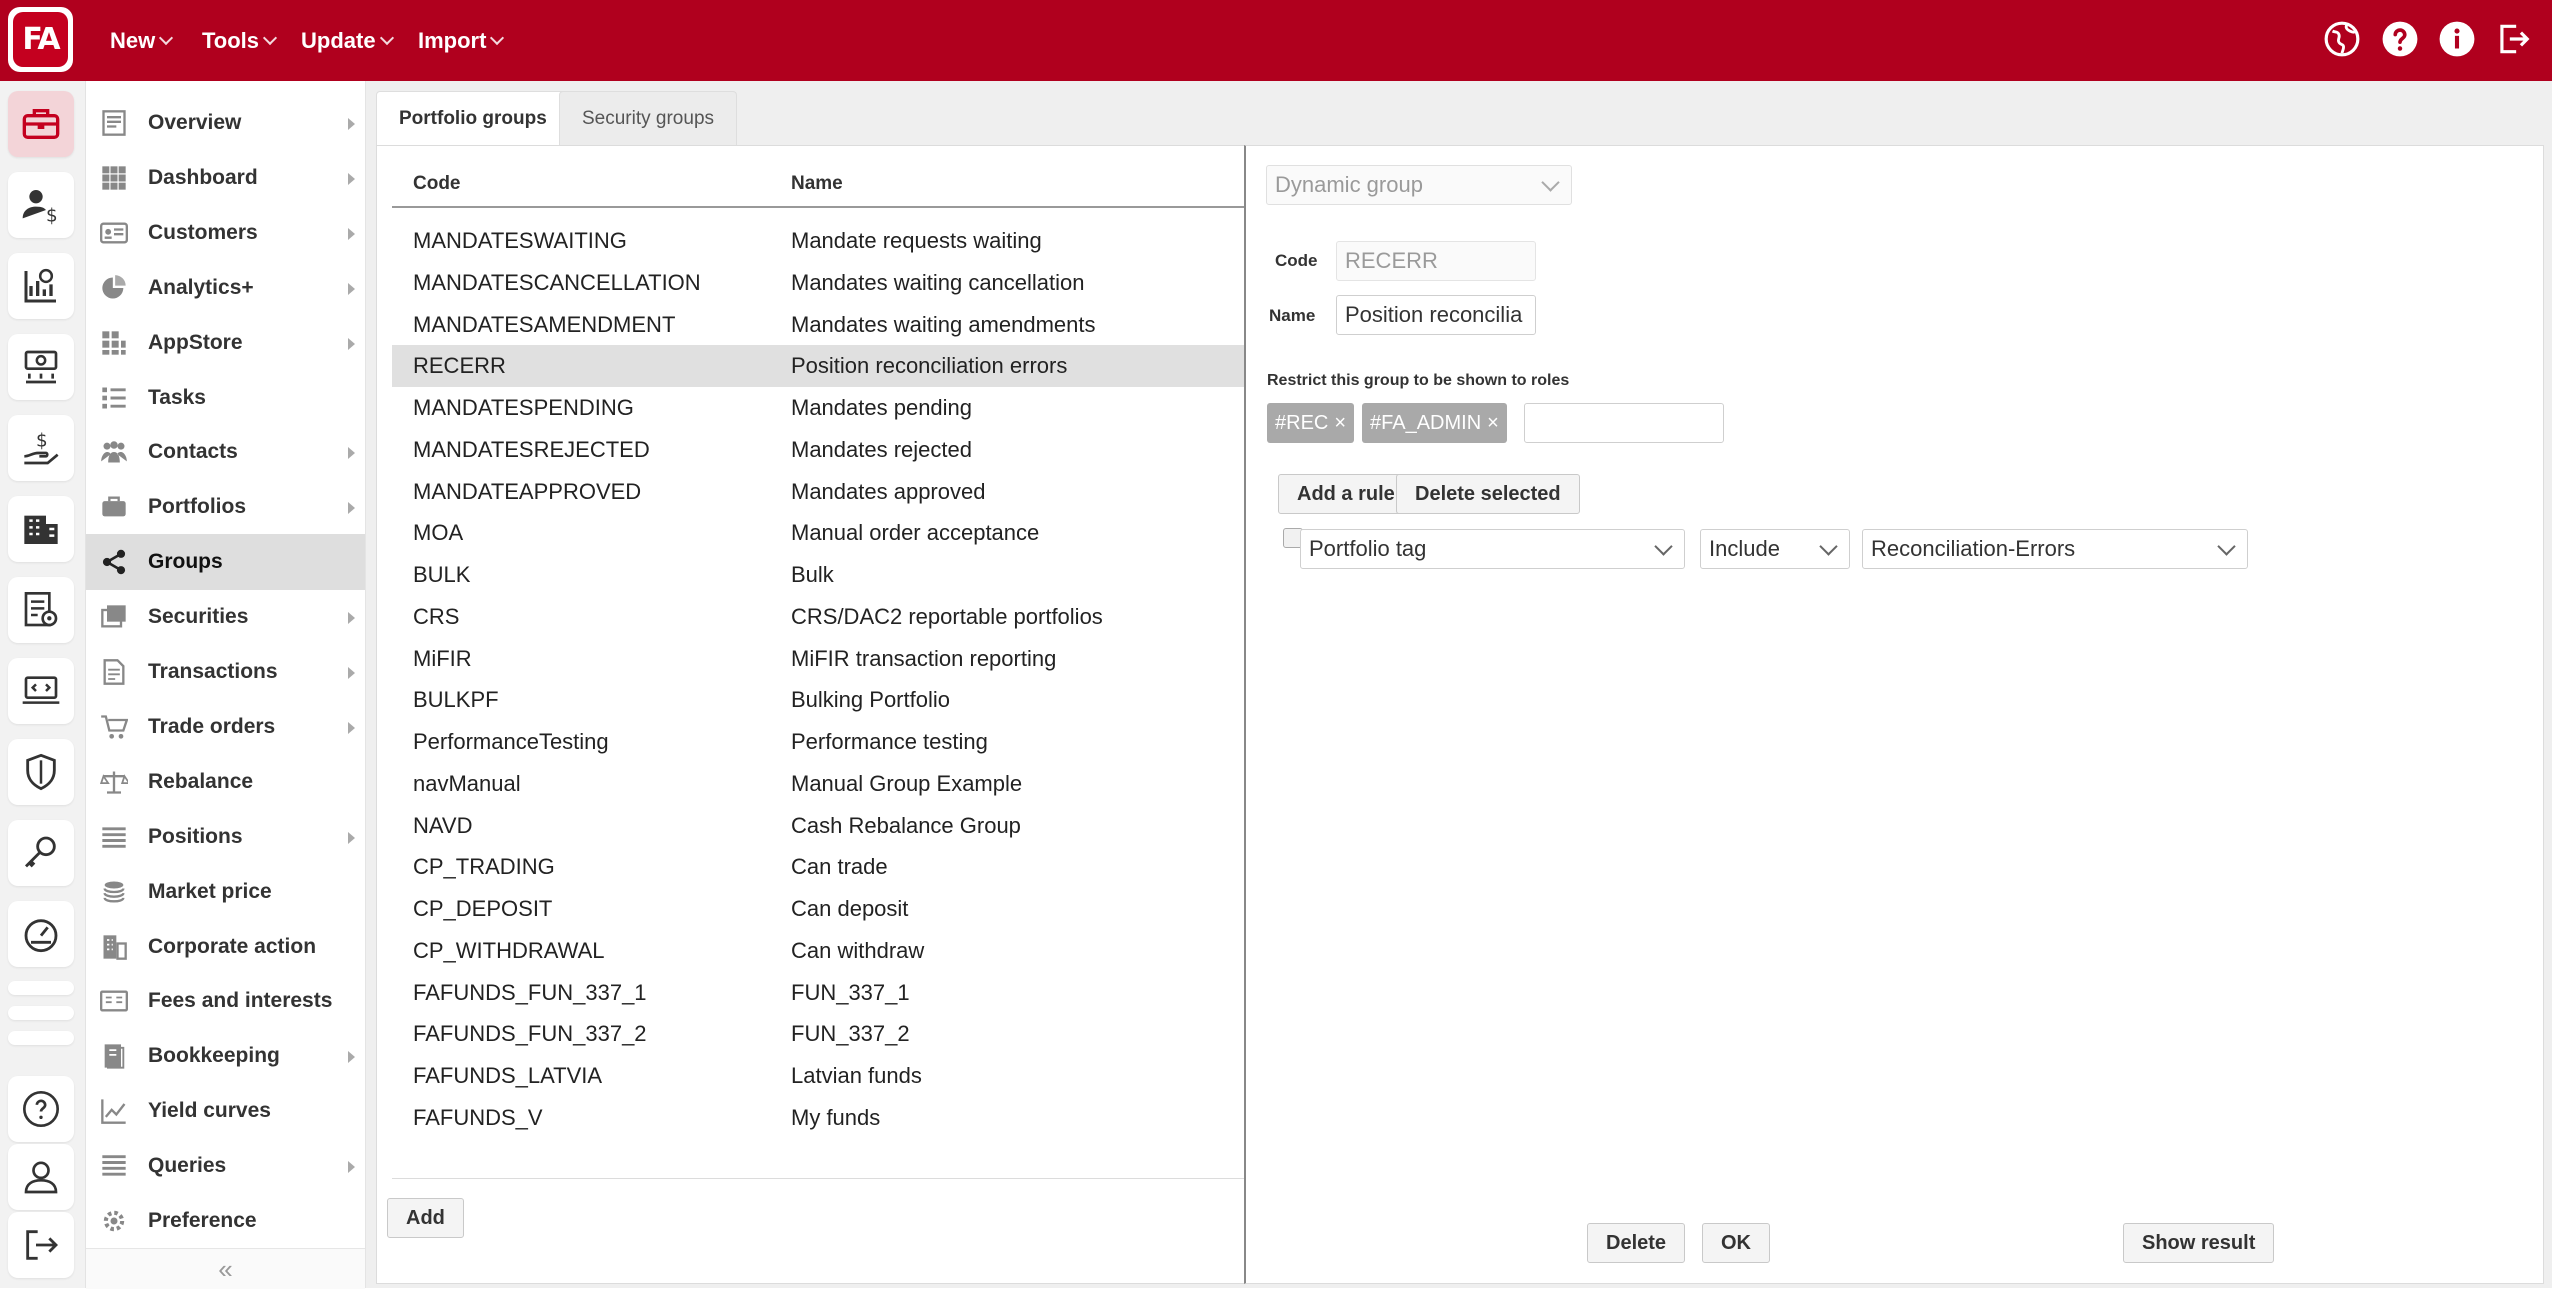 This screenshot has width=2552, height=1289. What do you see at coordinates (41, 529) in the screenshot?
I see `rail-building` at bounding box center [41, 529].